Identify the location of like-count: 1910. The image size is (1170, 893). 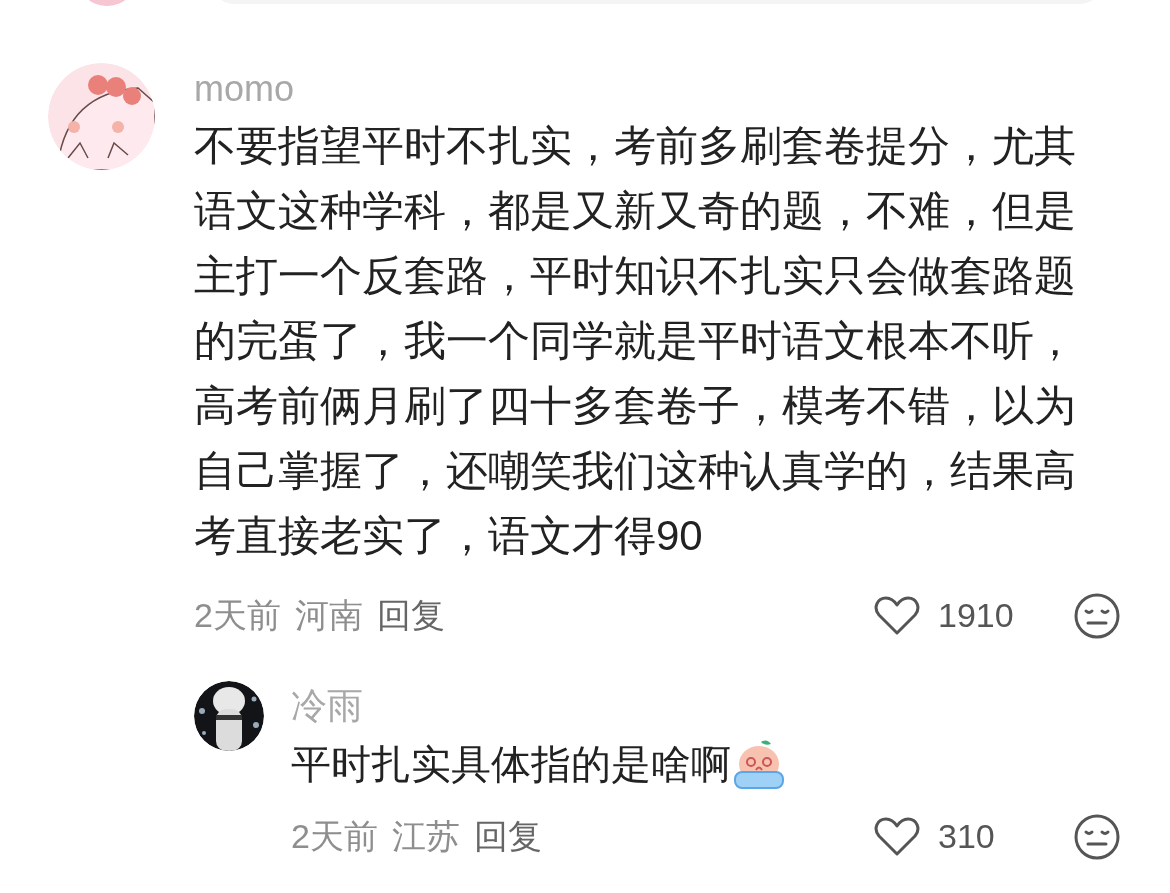
(976, 615).